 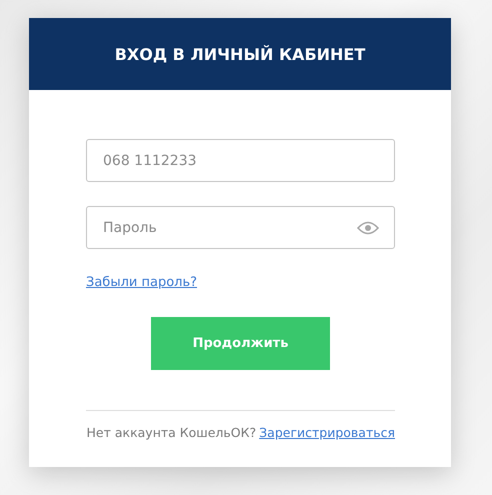 What do you see at coordinates (142, 285) in the screenshot?
I see `forgot-password-link: Забыли пароль?` at bounding box center [142, 285].